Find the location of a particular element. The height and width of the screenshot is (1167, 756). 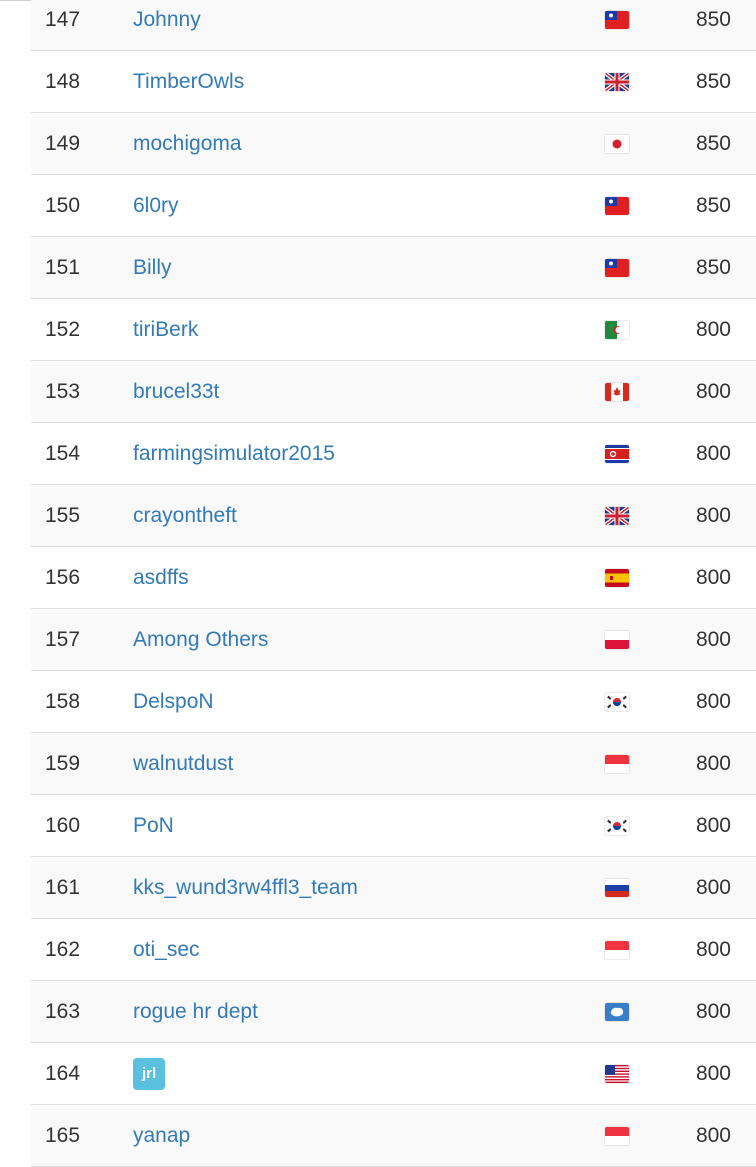

algeria-flag-icon is located at coordinates (617, 329).